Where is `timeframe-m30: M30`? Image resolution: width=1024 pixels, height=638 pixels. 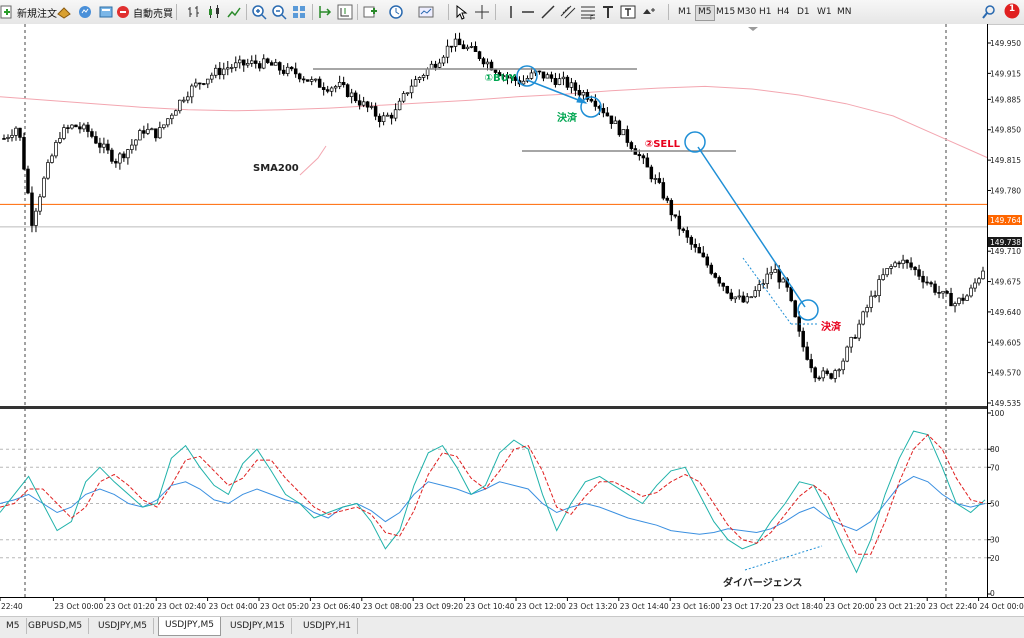 timeframe-m30: M30 is located at coordinates (746, 12).